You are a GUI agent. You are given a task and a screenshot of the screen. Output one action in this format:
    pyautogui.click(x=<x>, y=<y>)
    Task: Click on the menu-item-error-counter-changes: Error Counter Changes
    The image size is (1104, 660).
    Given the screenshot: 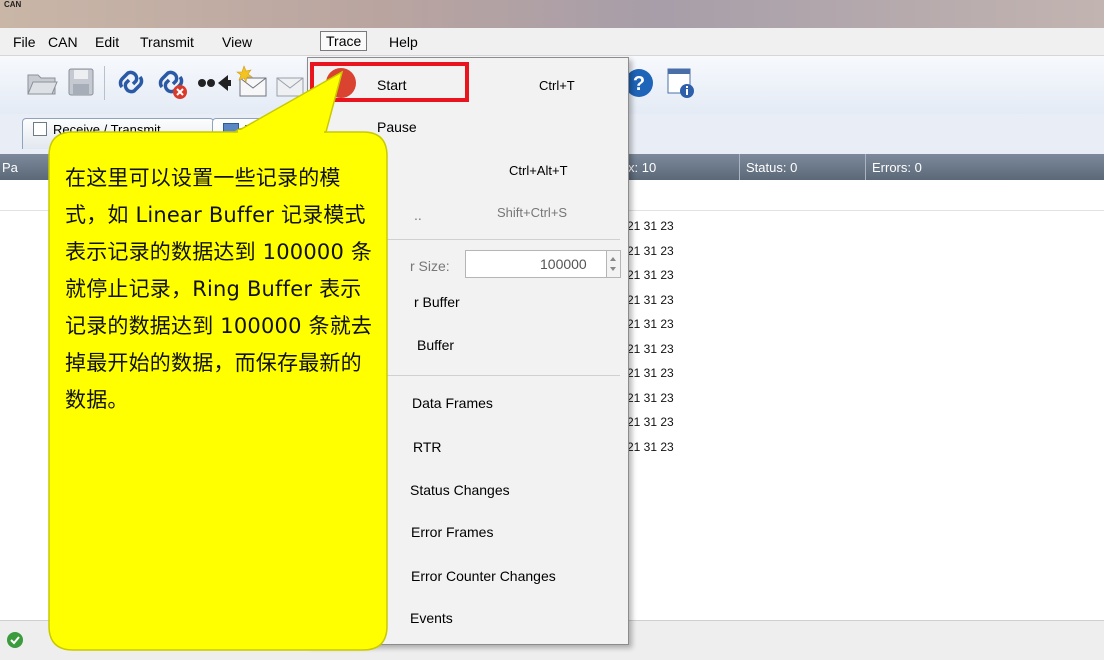 What is the action you would take?
    pyautogui.click(x=483, y=576)
    